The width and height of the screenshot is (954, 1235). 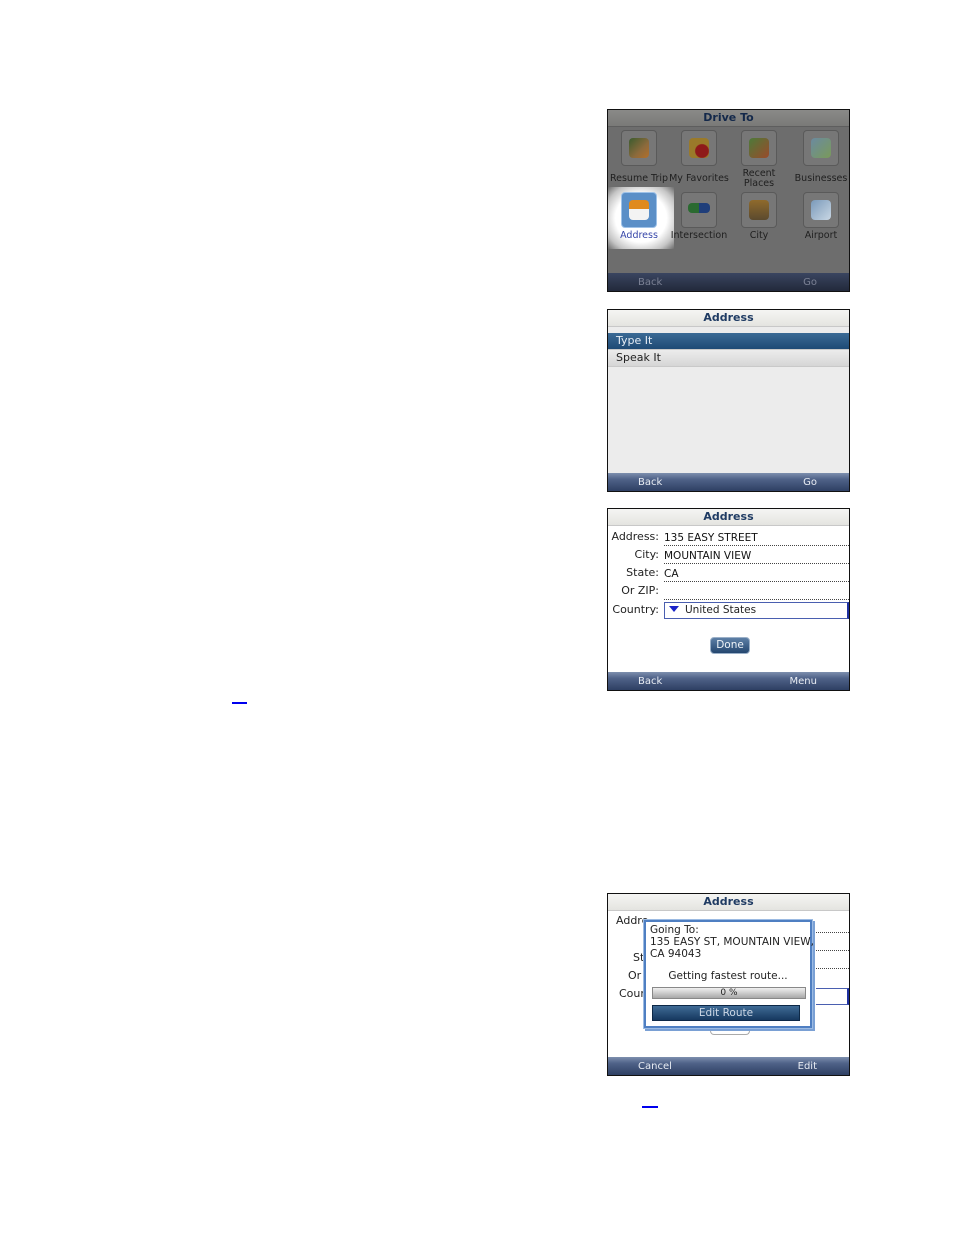 I want to click on grid-item-label: Resume Trip, so click(x=639, y=178).